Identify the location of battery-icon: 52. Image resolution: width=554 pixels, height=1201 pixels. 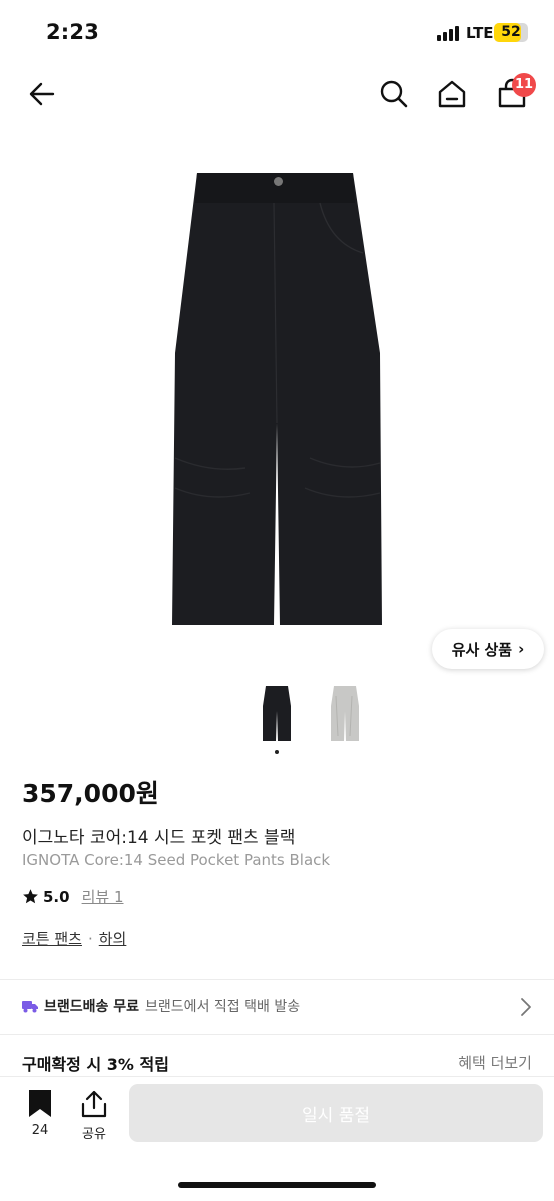
(511, 32).